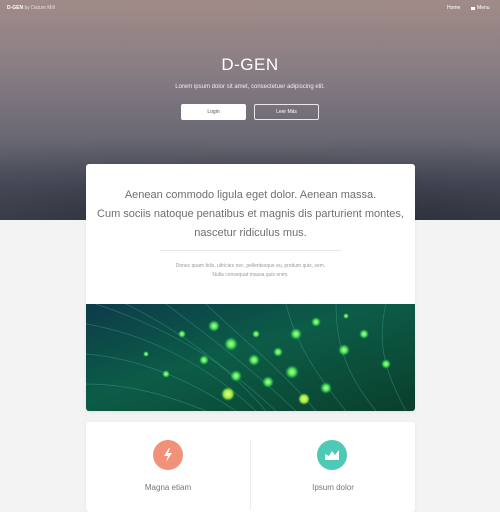  I want to click on nav-link-home: Home, so click(453, 8).